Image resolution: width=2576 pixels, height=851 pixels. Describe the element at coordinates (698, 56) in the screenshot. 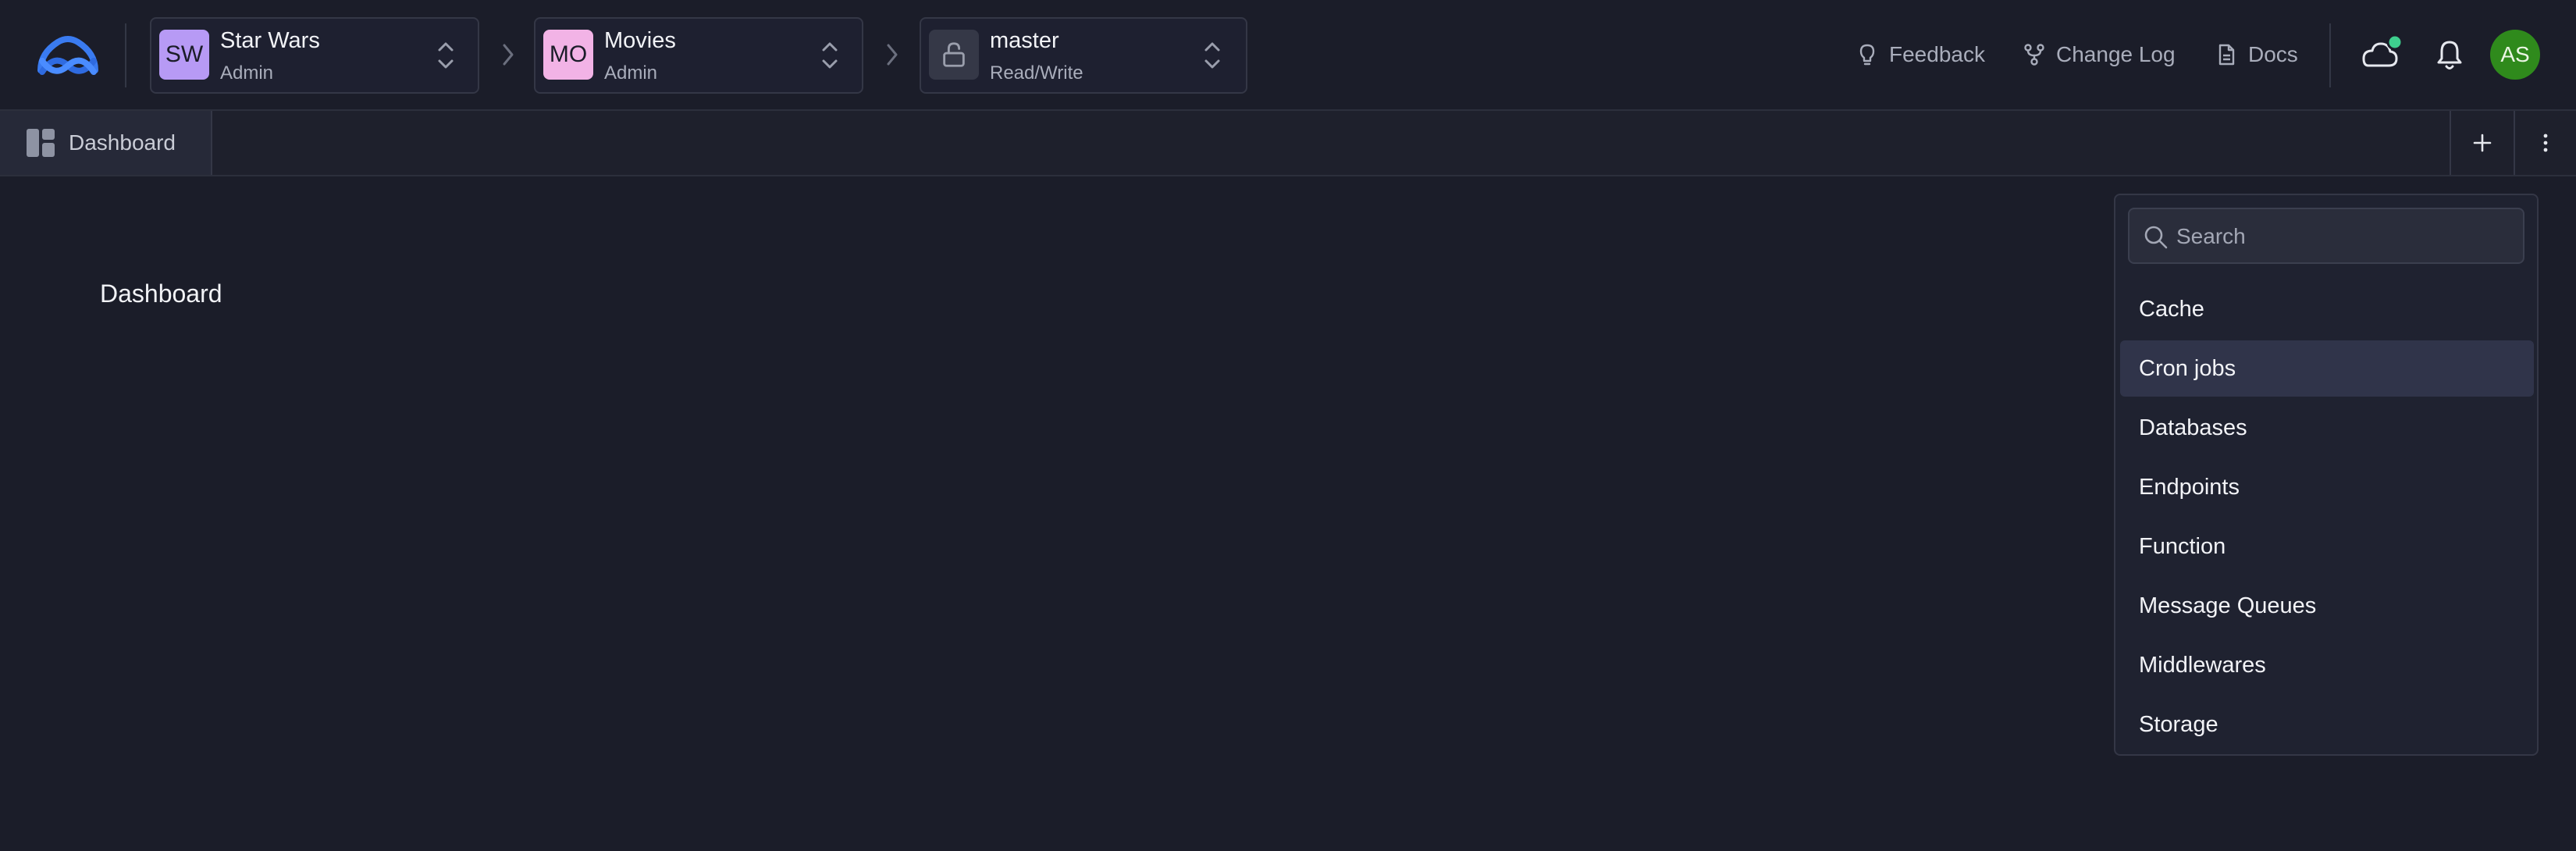

I see `project-switcher: MO Movies Admin` at that location.